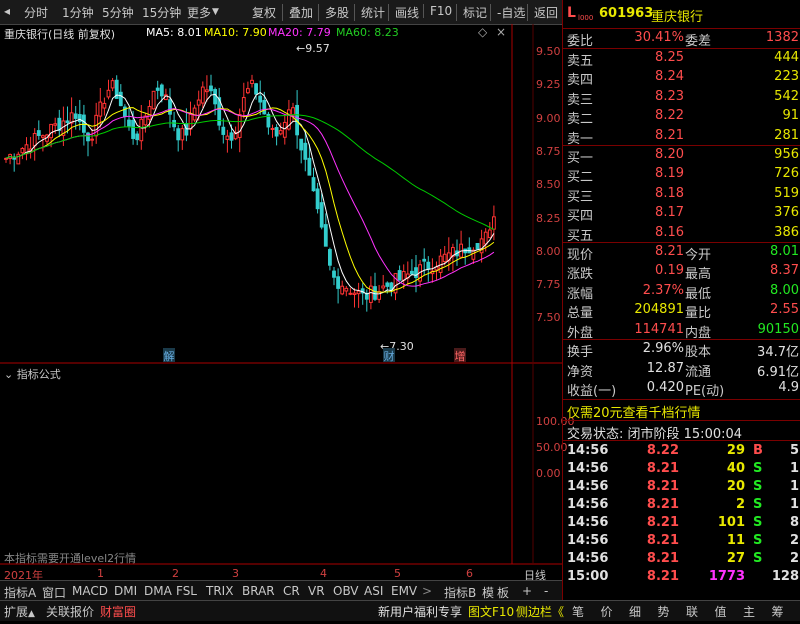  I want to click on tab-obv: OBV, so click(346, 591).